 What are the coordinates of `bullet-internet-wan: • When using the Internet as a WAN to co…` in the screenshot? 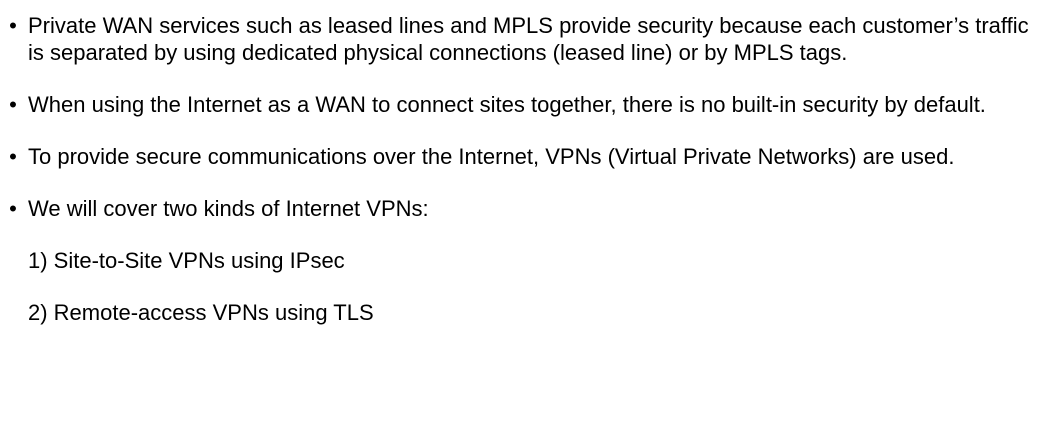 It's located at (521, 104).